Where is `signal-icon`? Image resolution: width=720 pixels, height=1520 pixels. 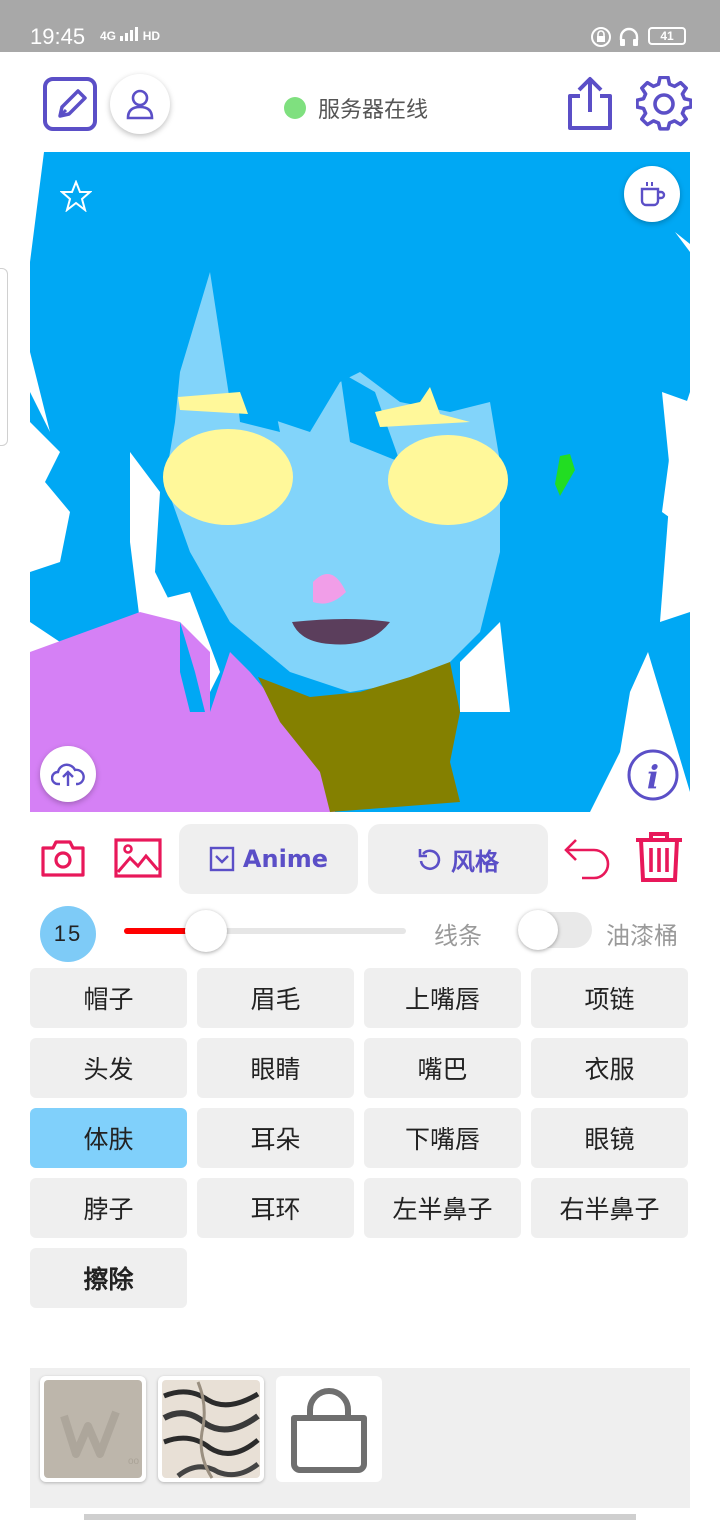 signal-icon is located at coordinates (129, 34).